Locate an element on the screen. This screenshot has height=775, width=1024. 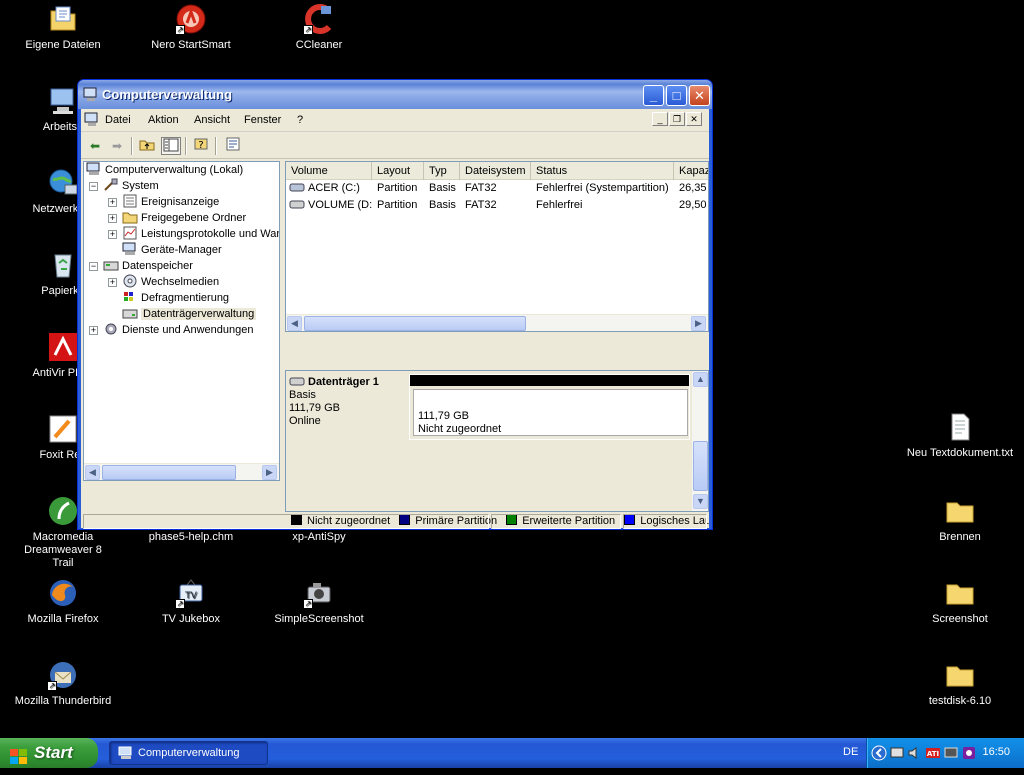
taskbar-button-label: Computerverwaltung is located at coordinates (189, 753).